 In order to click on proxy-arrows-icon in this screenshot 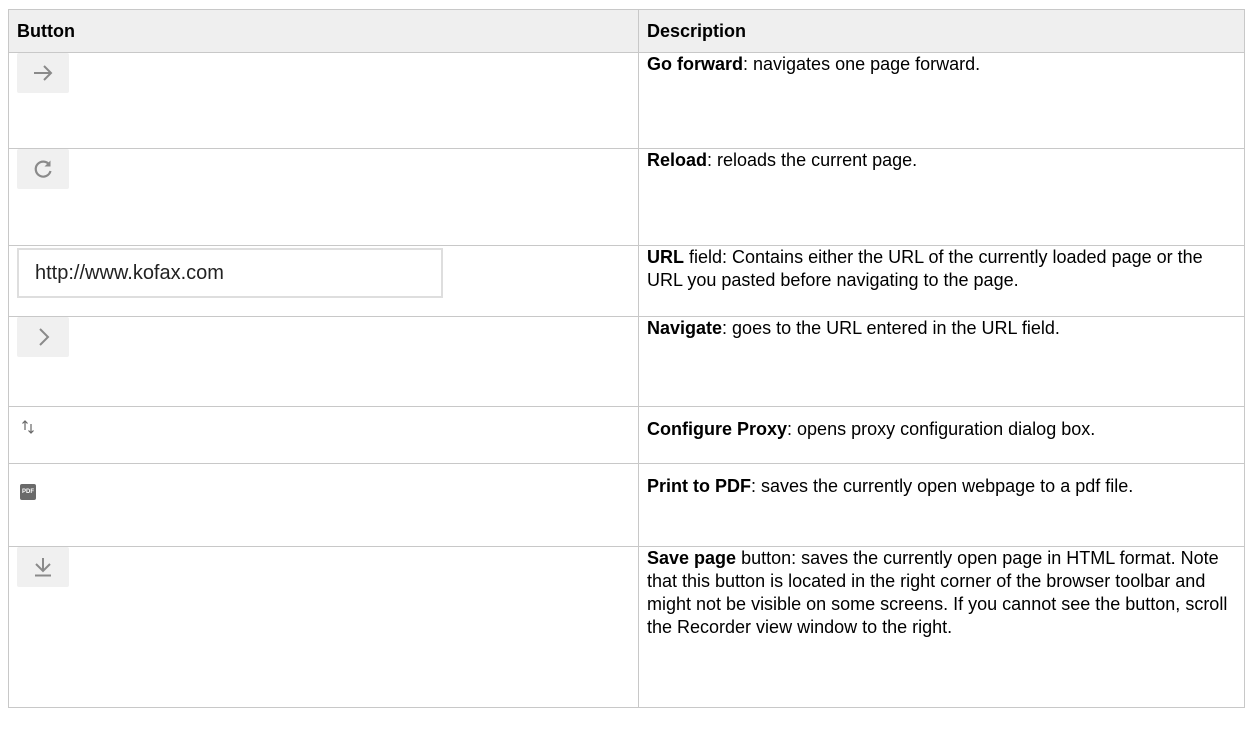, I will do `click(28, 427)`.